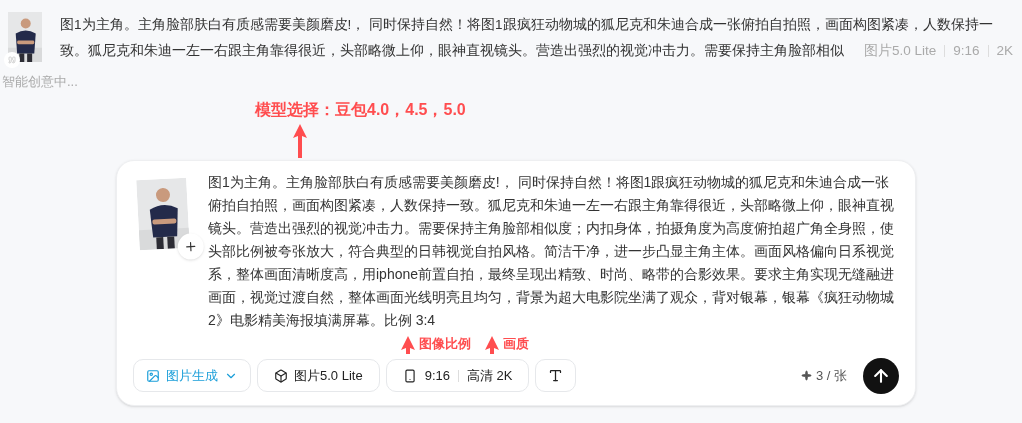 This screenshot has height=423, width=1022. What do you see at coordinates (823, 375) in the screenshot?
I see `credits-label: 3 / 张` at bounding box center [823, 375].